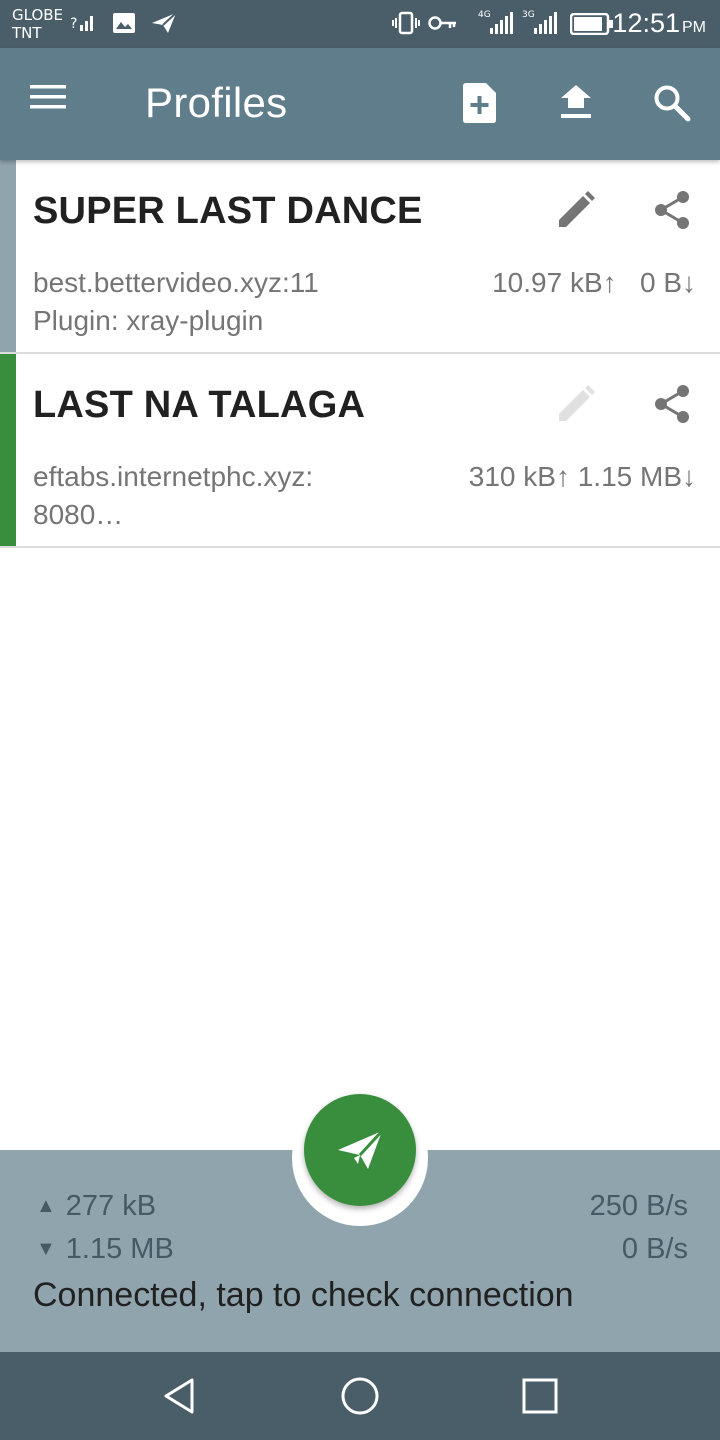  I want to click on signal-unknown-icon: ?, so click(83, 25).